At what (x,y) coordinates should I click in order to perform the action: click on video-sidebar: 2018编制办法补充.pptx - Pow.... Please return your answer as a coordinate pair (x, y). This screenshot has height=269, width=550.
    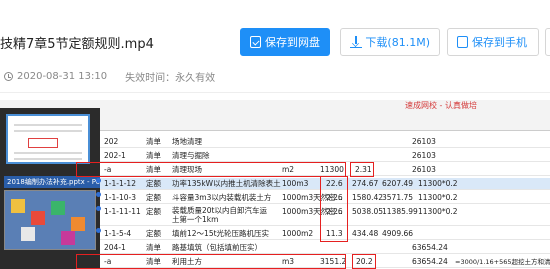
    Looking at the image, I should click on (50, 188).